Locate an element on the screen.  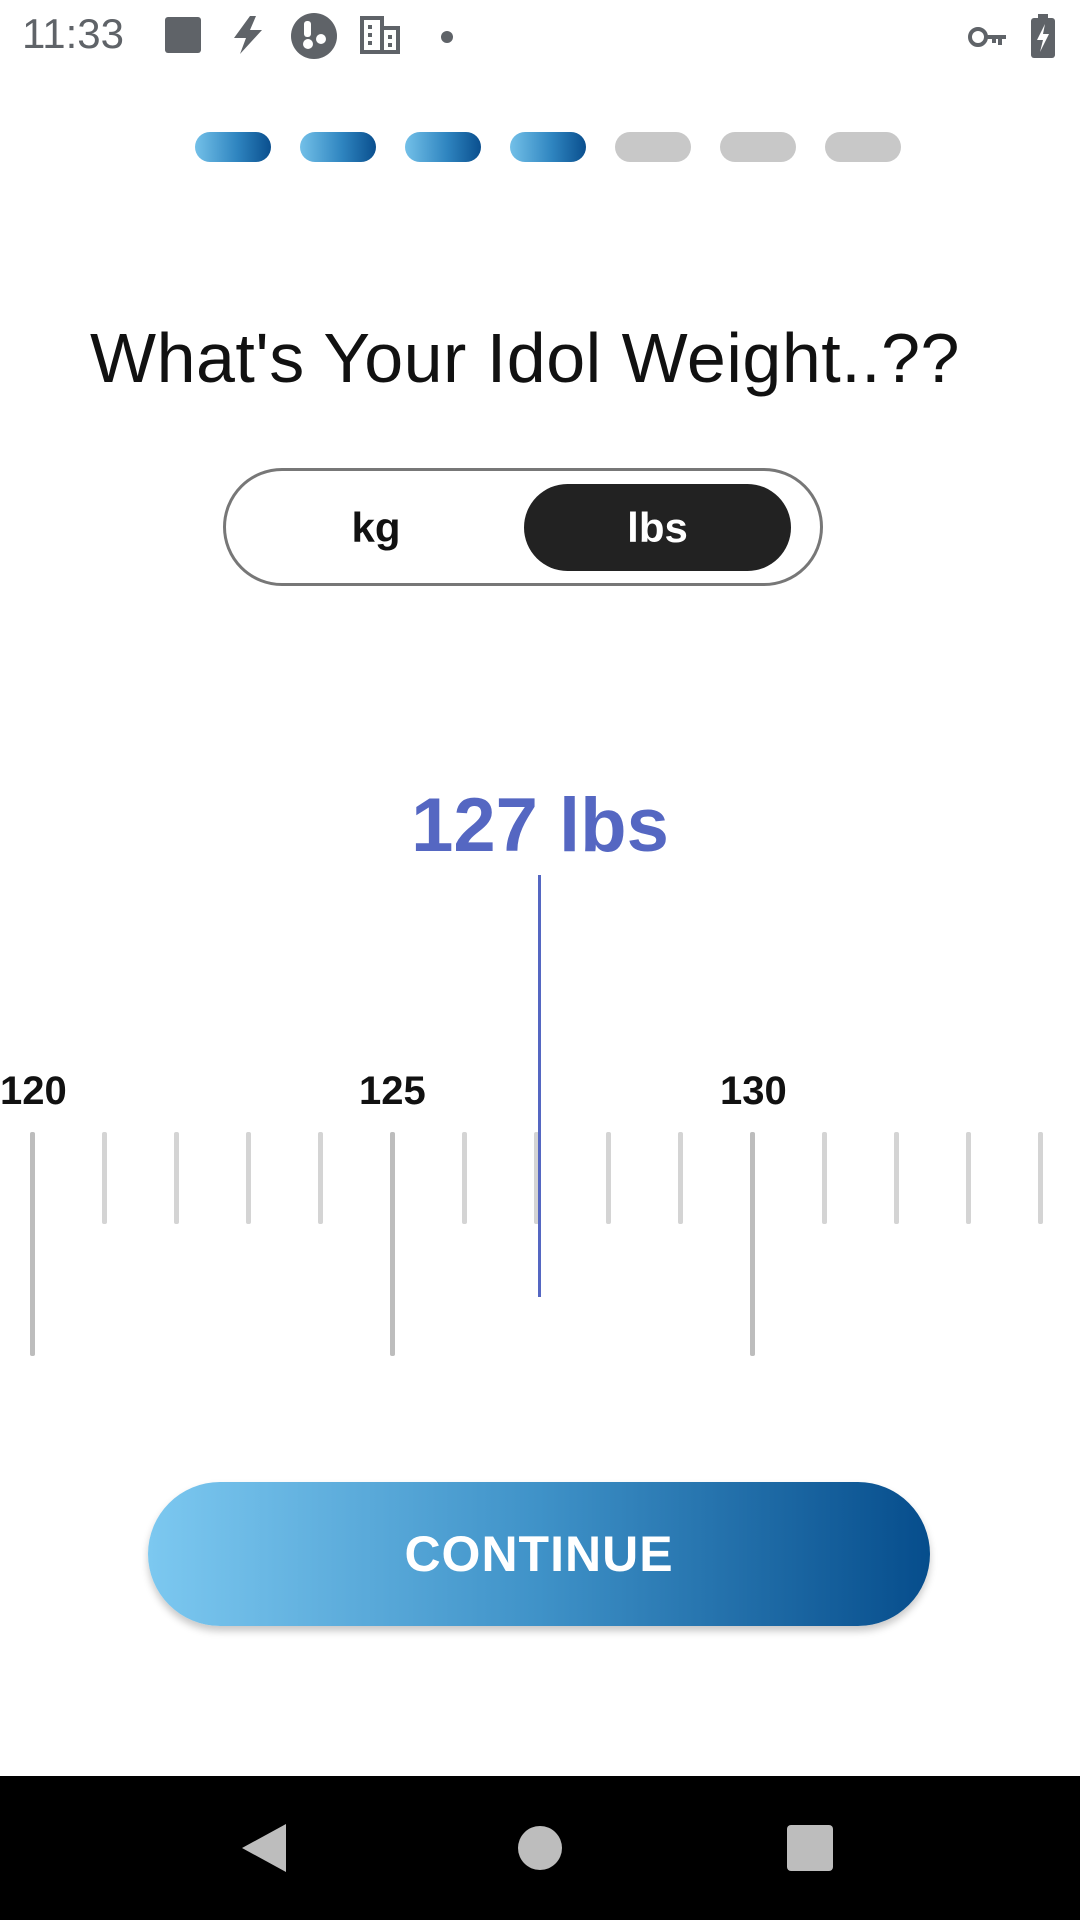
ruler-label-130: 130 is located at coordinates (753, 1091).